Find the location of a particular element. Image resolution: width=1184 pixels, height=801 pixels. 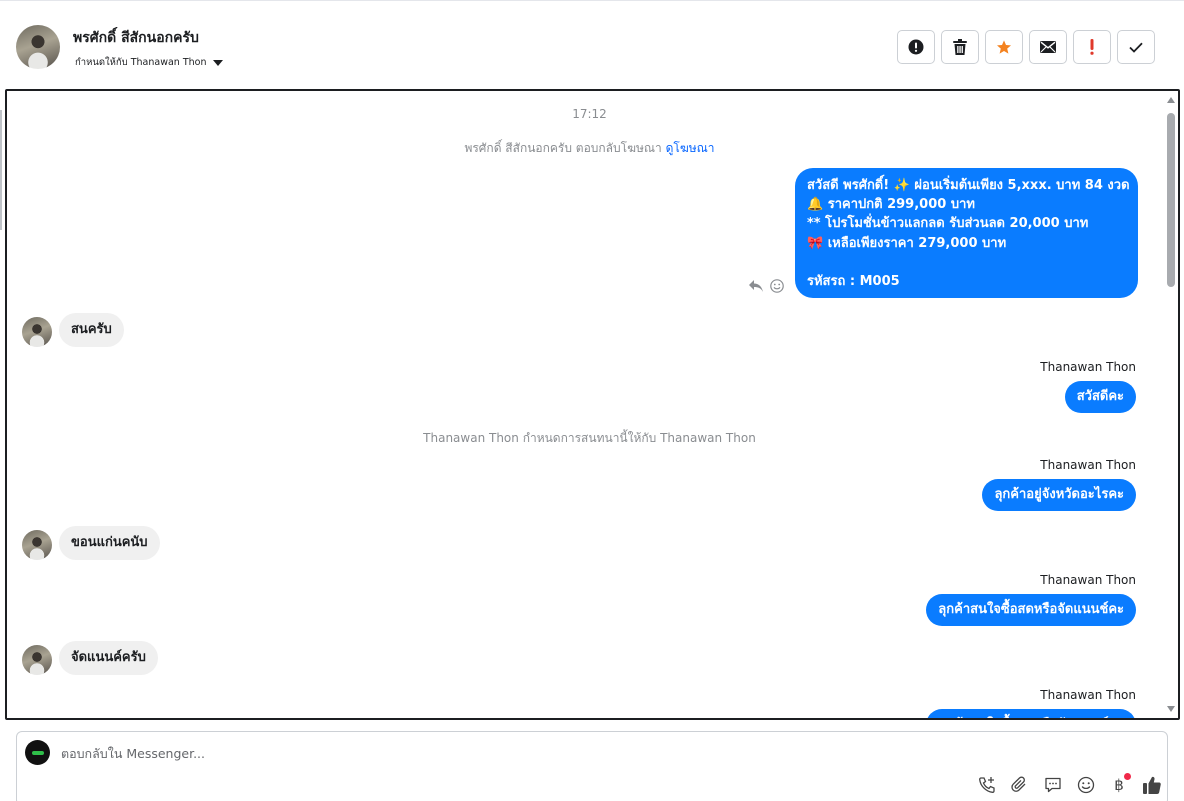

ad-message-line: 🎀 เหลือเพียงราคา 279,000 บาท is located at coordinates (907, 243).